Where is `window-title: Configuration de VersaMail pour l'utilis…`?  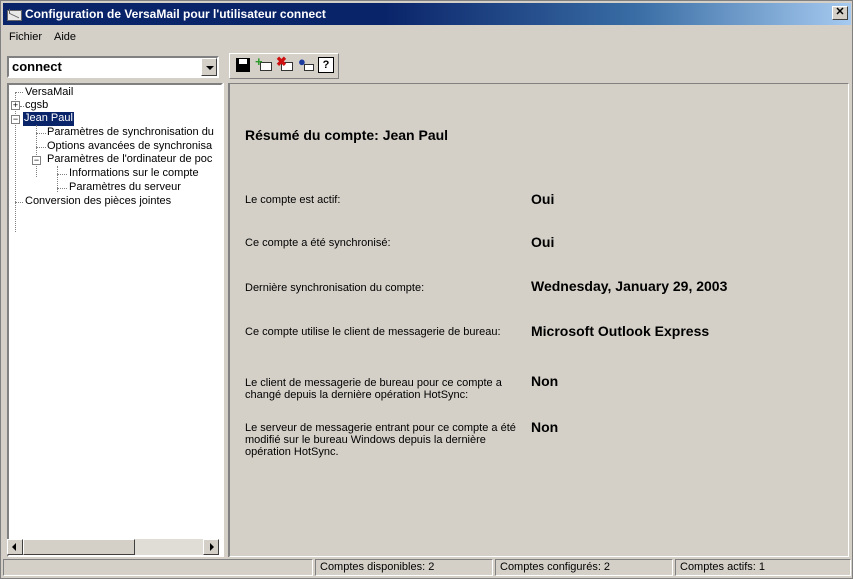
window-title: Configuration de VersaMail pour l'utilis… is located at coordinates (175, 14).